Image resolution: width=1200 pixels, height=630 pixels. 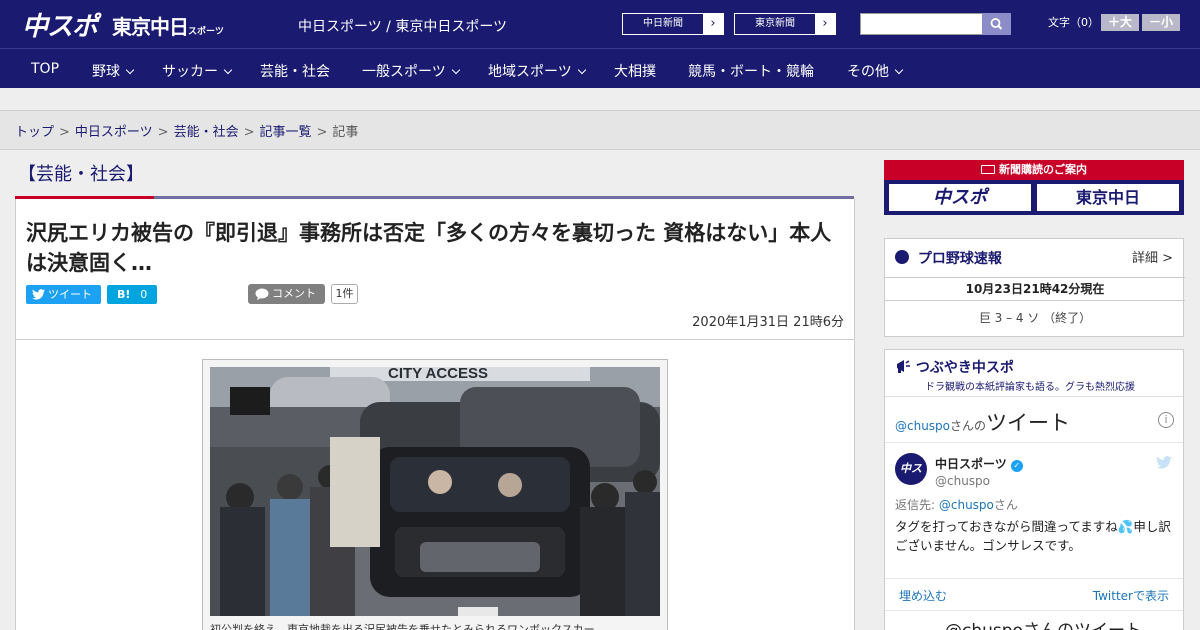 I want to click on nav-item-label: サッカー, so click(x=190, y=72).